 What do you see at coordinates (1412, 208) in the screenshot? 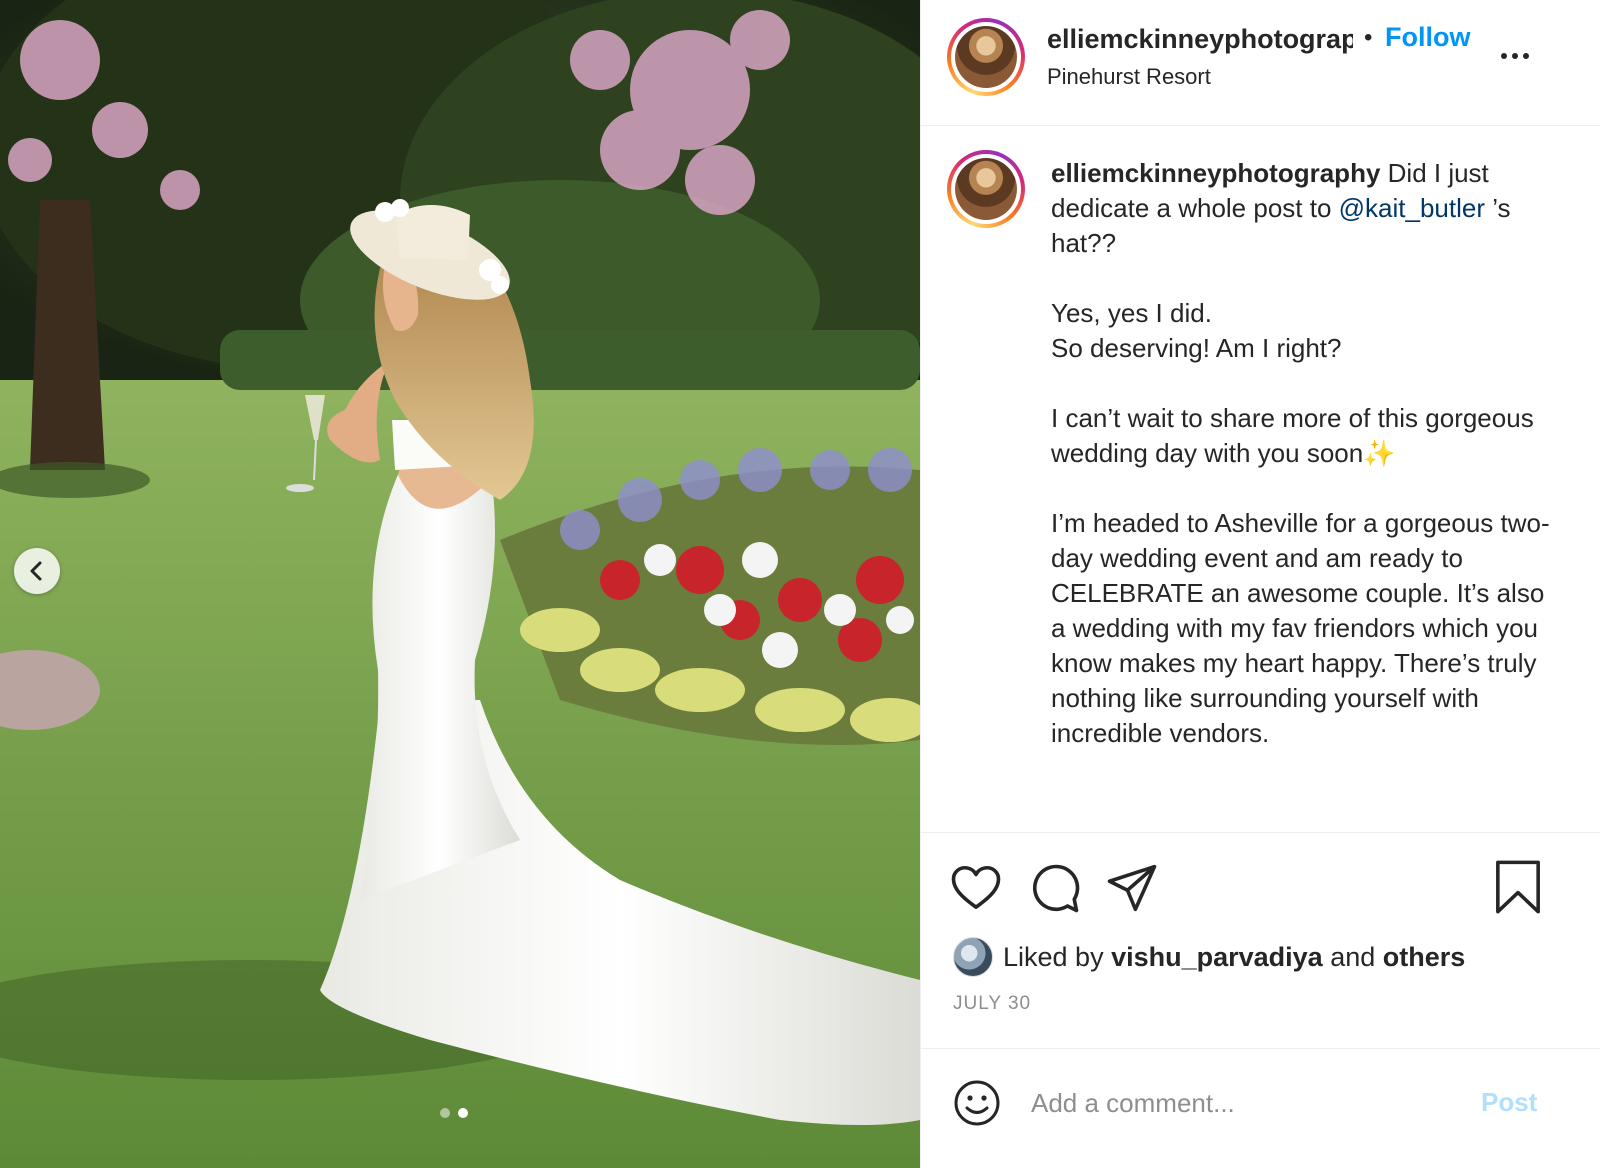
I see `mention-link: @kait_butler` at bounding box center [1412, 208].